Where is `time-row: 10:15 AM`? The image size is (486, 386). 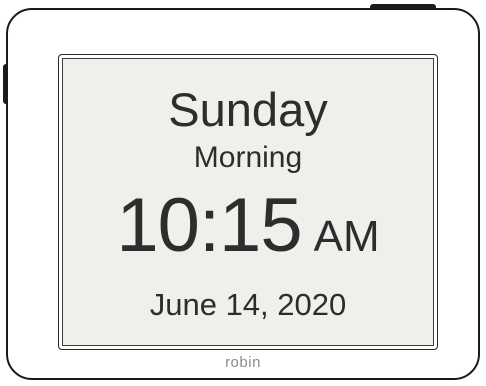 time-row: 10:15 AM is located at coordinates (248, 226).